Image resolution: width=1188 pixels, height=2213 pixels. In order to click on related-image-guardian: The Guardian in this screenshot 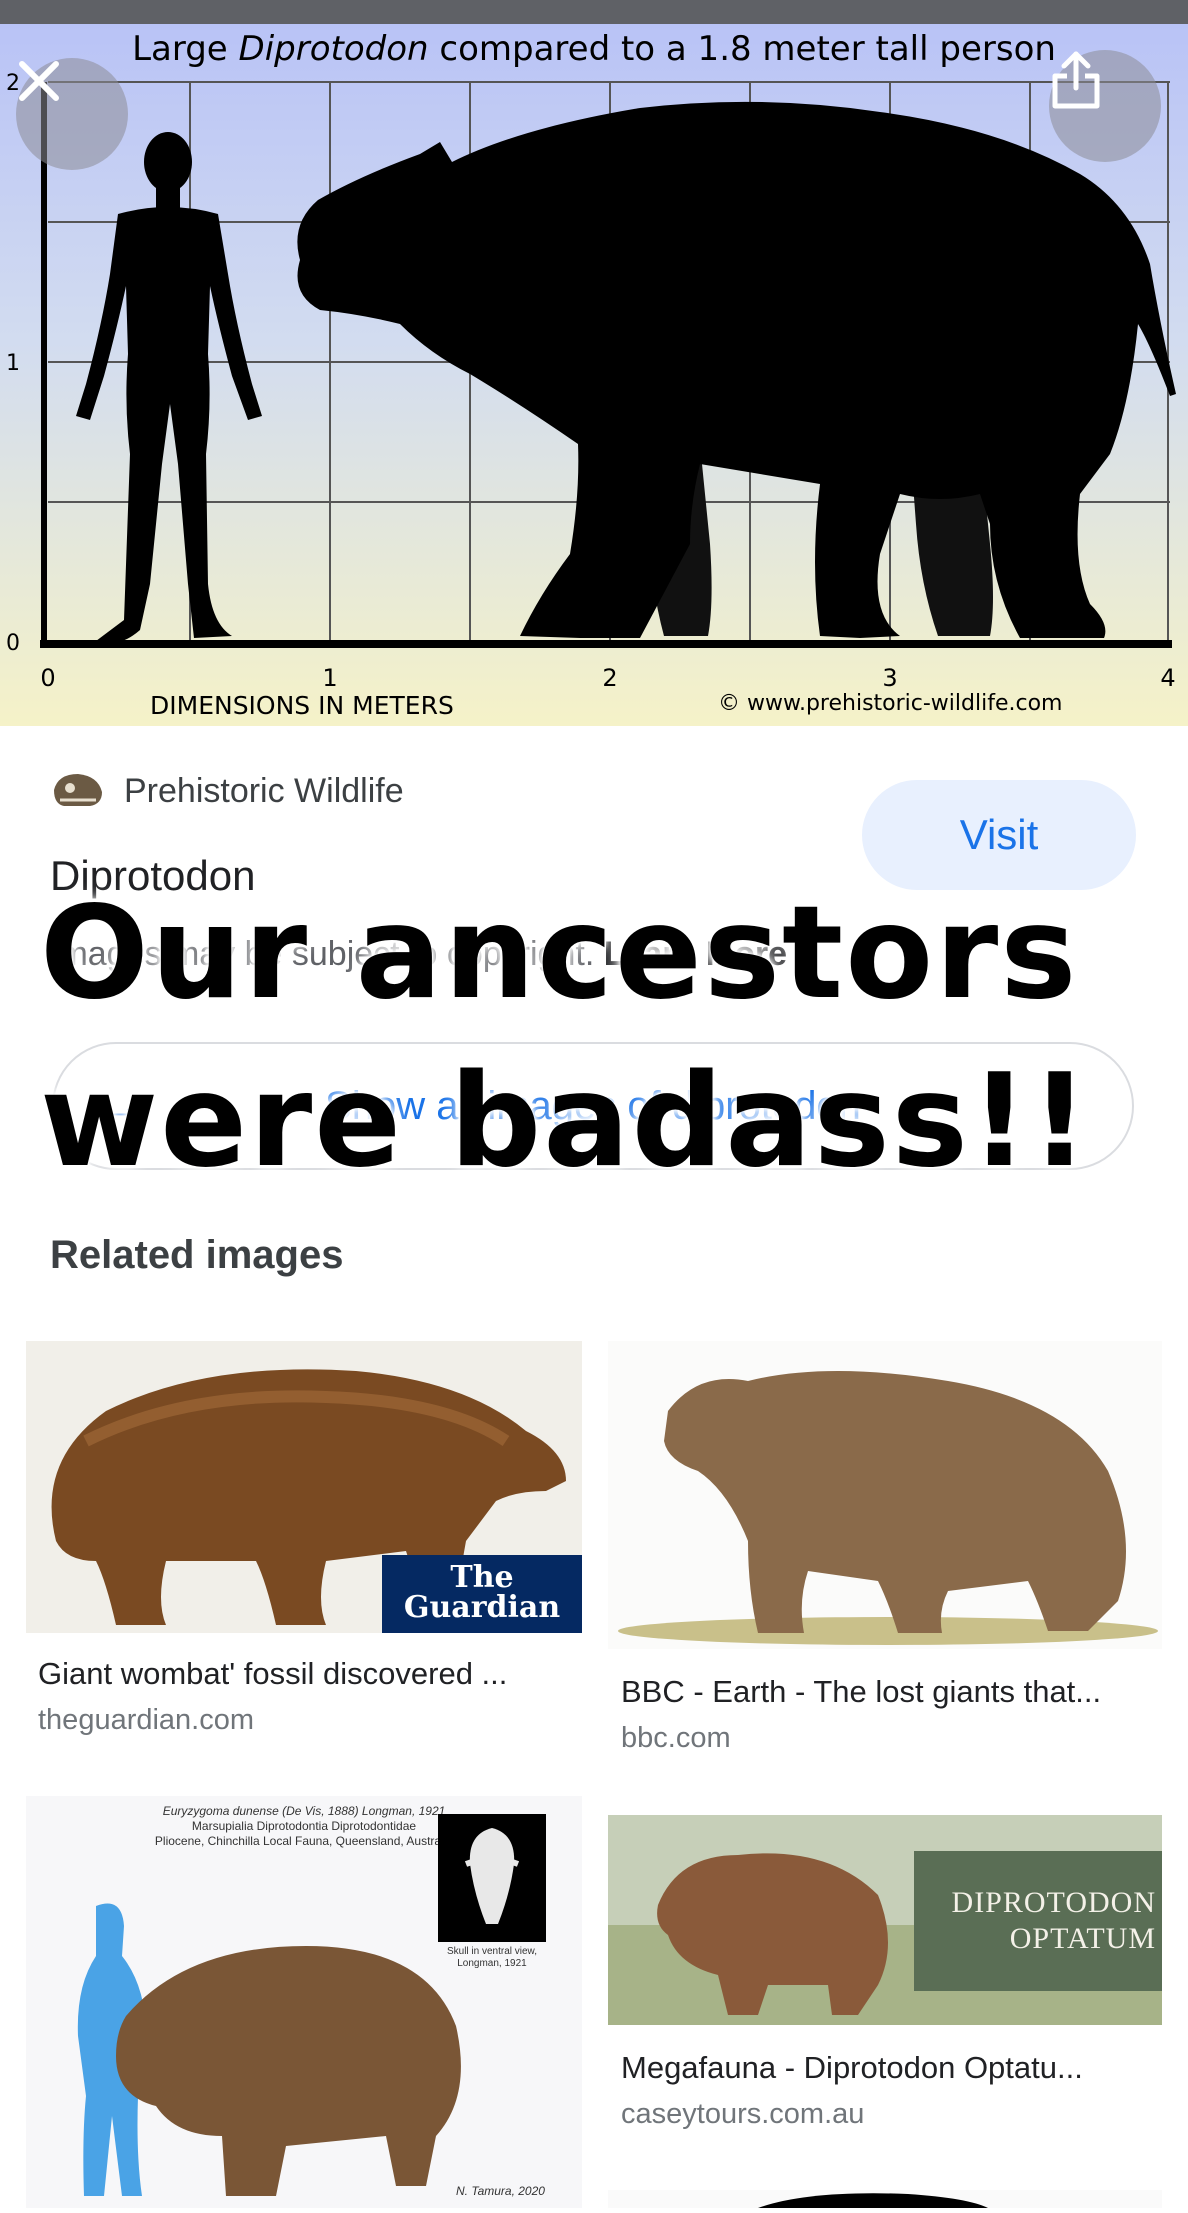, I will do `click(304, 1487)`.